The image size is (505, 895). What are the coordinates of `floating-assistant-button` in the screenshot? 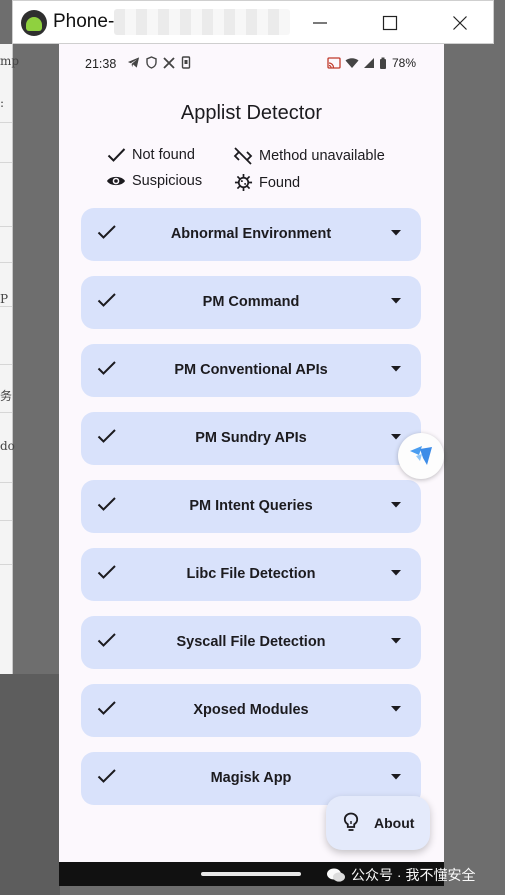 It's located at (421, 456).